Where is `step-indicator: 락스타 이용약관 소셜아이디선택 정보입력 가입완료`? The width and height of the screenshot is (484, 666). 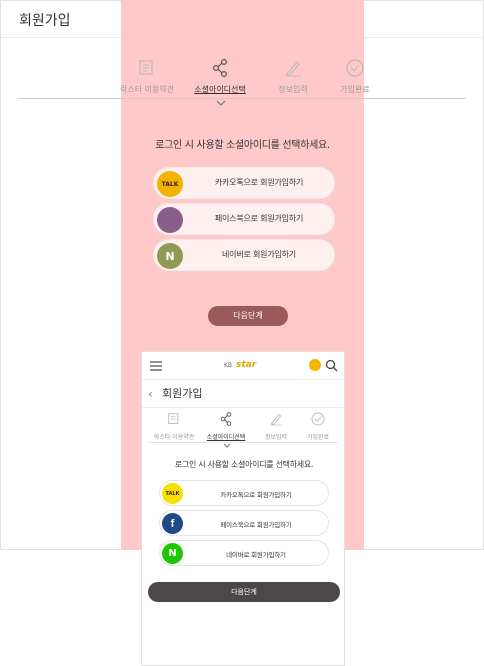
step-indicator: 락스타 이용약관 소셜아이디선택 정보입력 가입완료 is located at coordinates (242, 78).